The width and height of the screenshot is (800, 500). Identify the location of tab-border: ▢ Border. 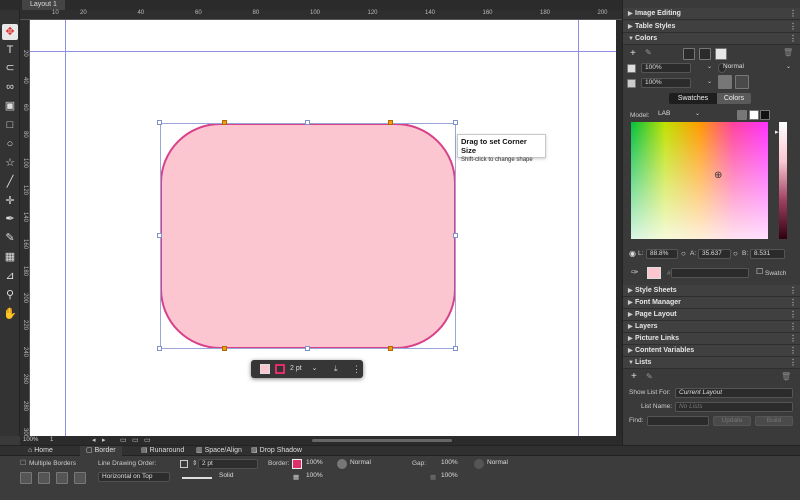
(101, 451).